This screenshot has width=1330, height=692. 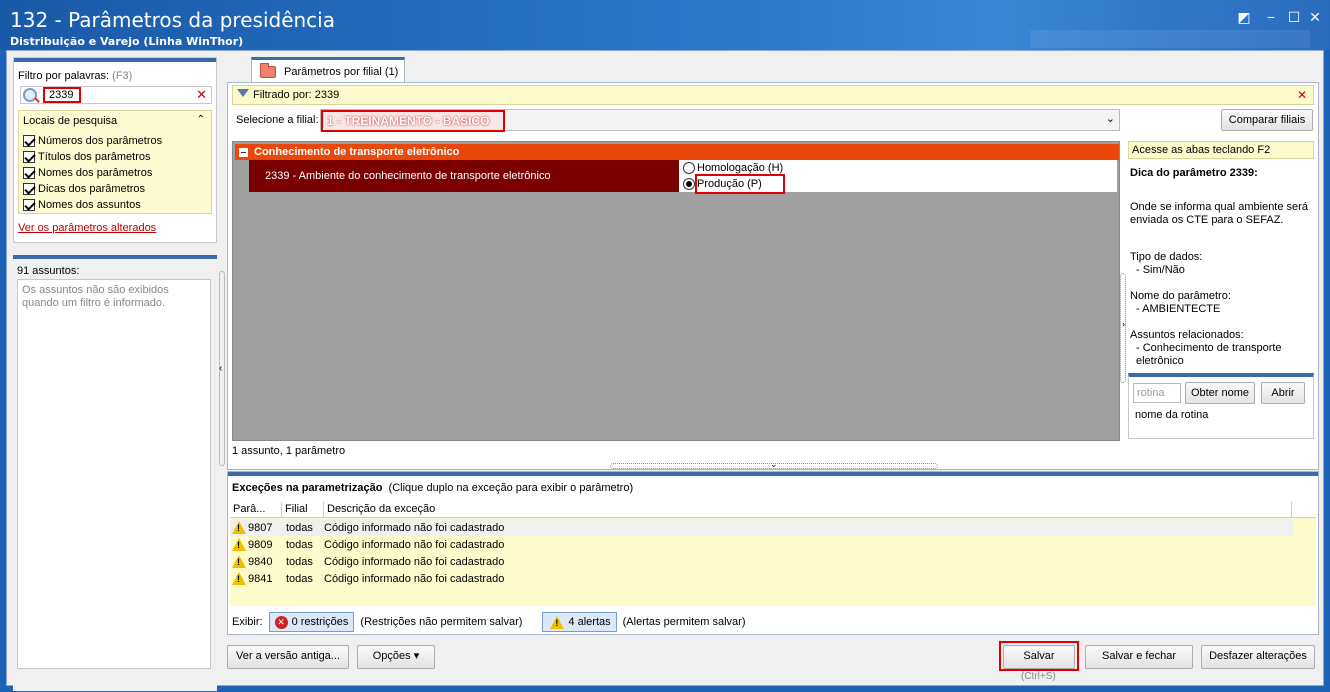 I want to click on window-subtitle: Distribuição e Varejo (Linha WinThor), so click(x=127, y=41).